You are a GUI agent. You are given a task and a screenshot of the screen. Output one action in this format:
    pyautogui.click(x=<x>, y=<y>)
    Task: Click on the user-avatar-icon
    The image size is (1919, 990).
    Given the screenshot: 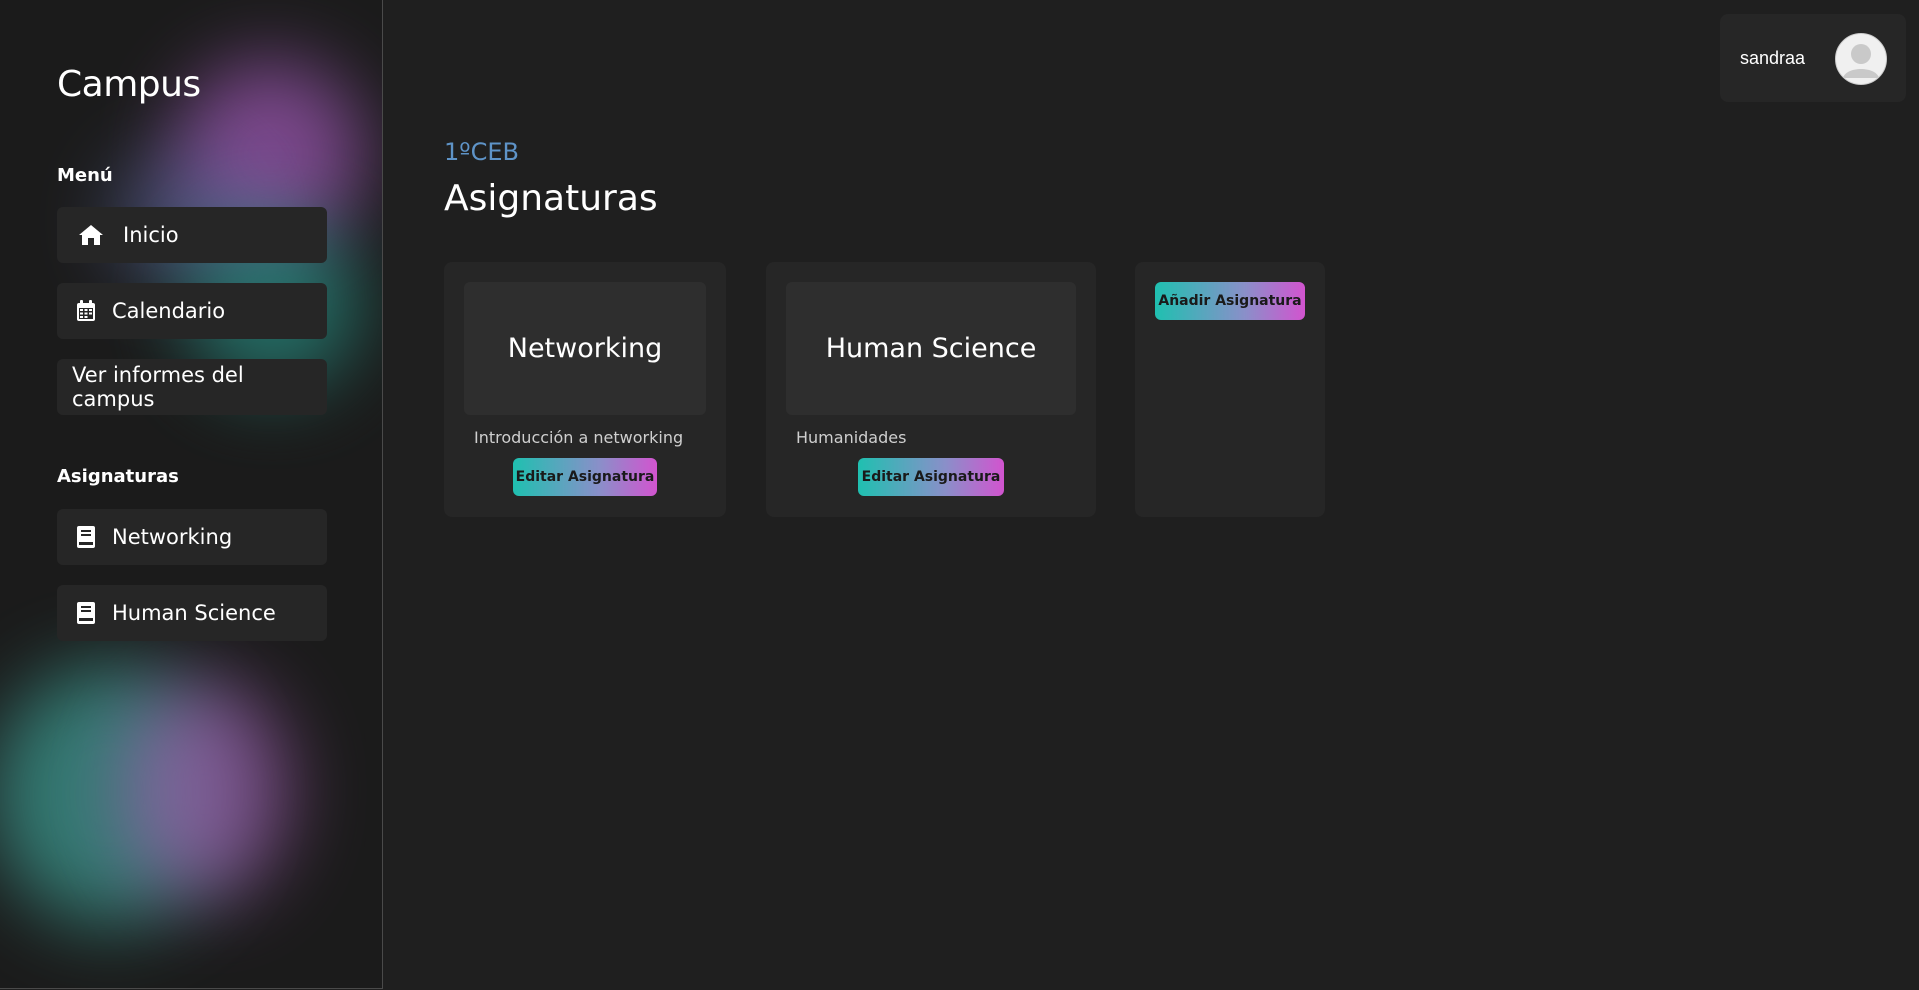 What is the action you would take?
    pyautogui.click(x=1861, y=59)
    